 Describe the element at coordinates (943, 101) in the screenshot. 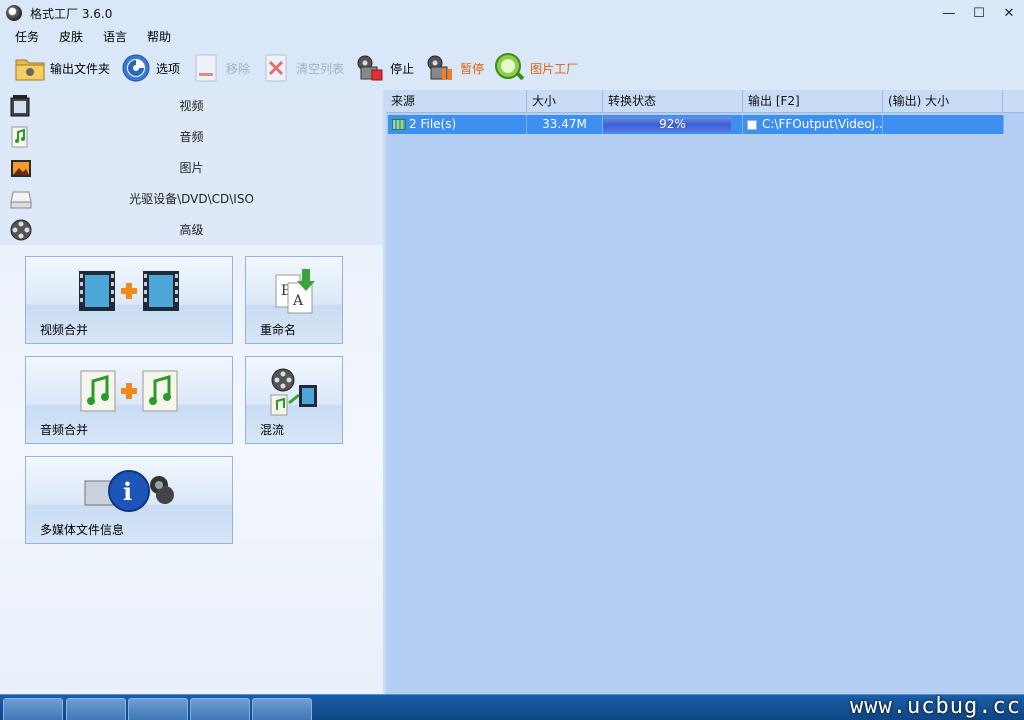

I see `column-output-size: (输出) 大小` at that location.